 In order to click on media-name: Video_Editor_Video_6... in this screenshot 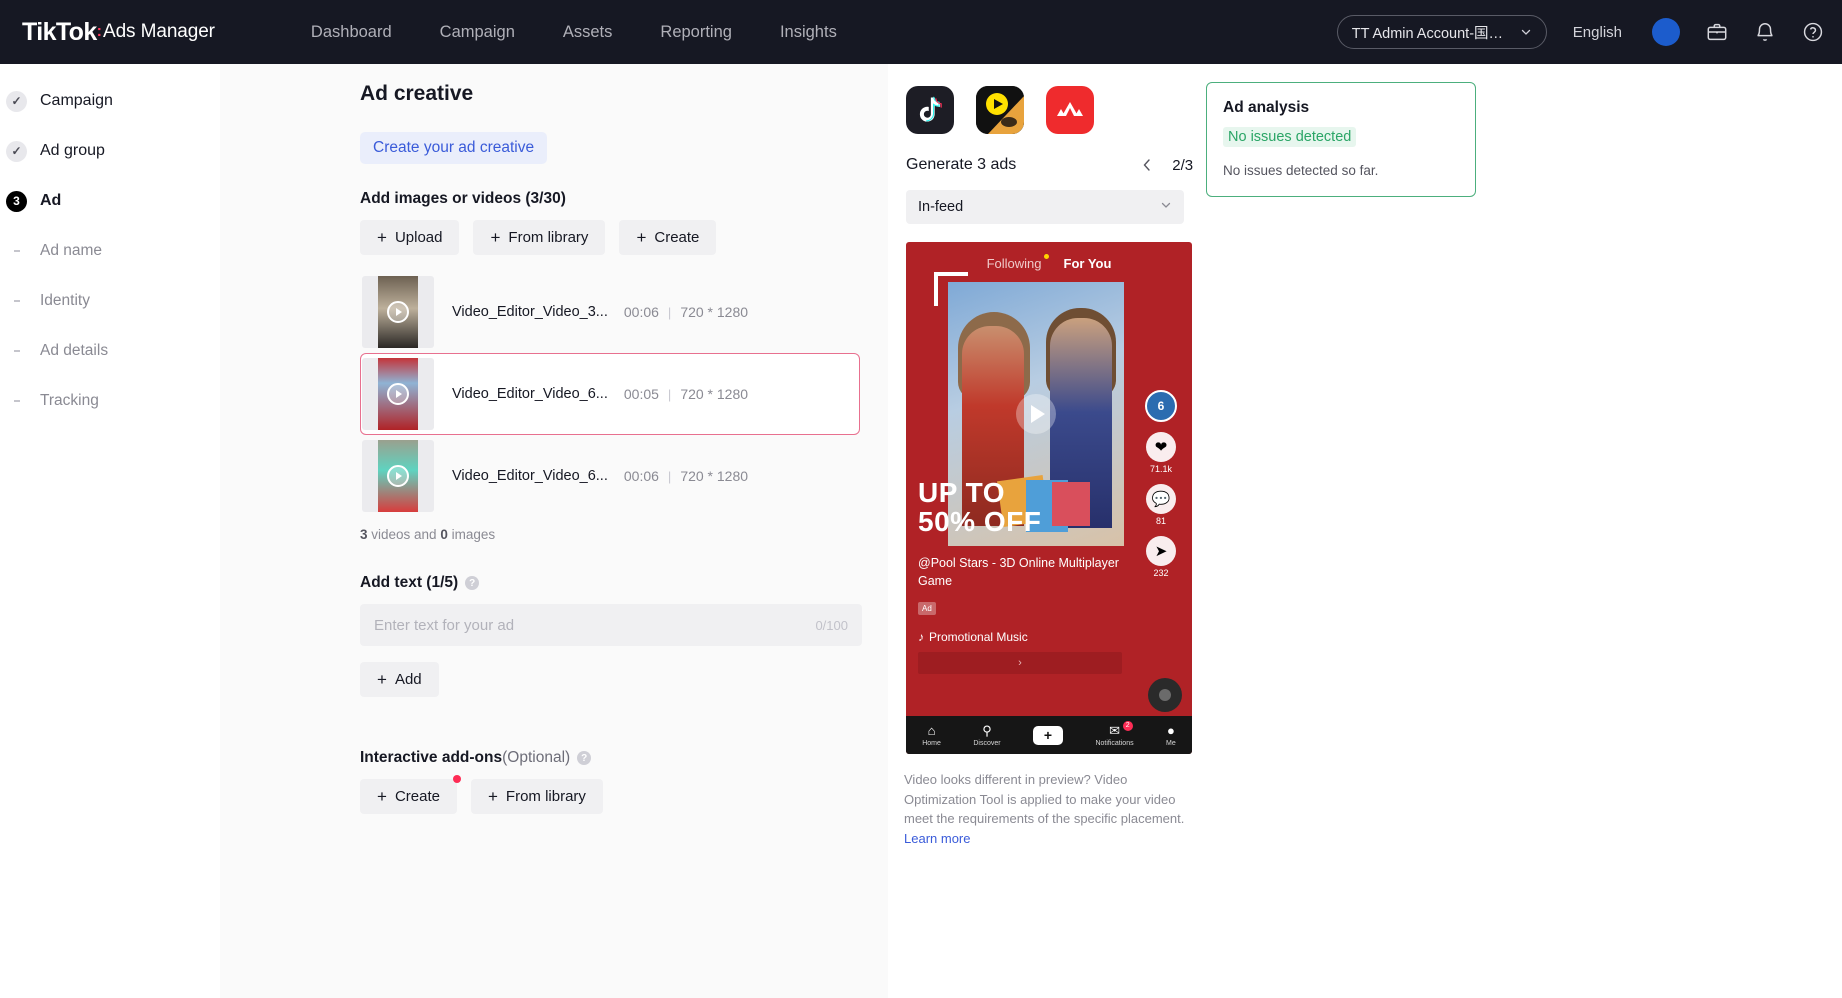, I will do `click(530, 394)`.